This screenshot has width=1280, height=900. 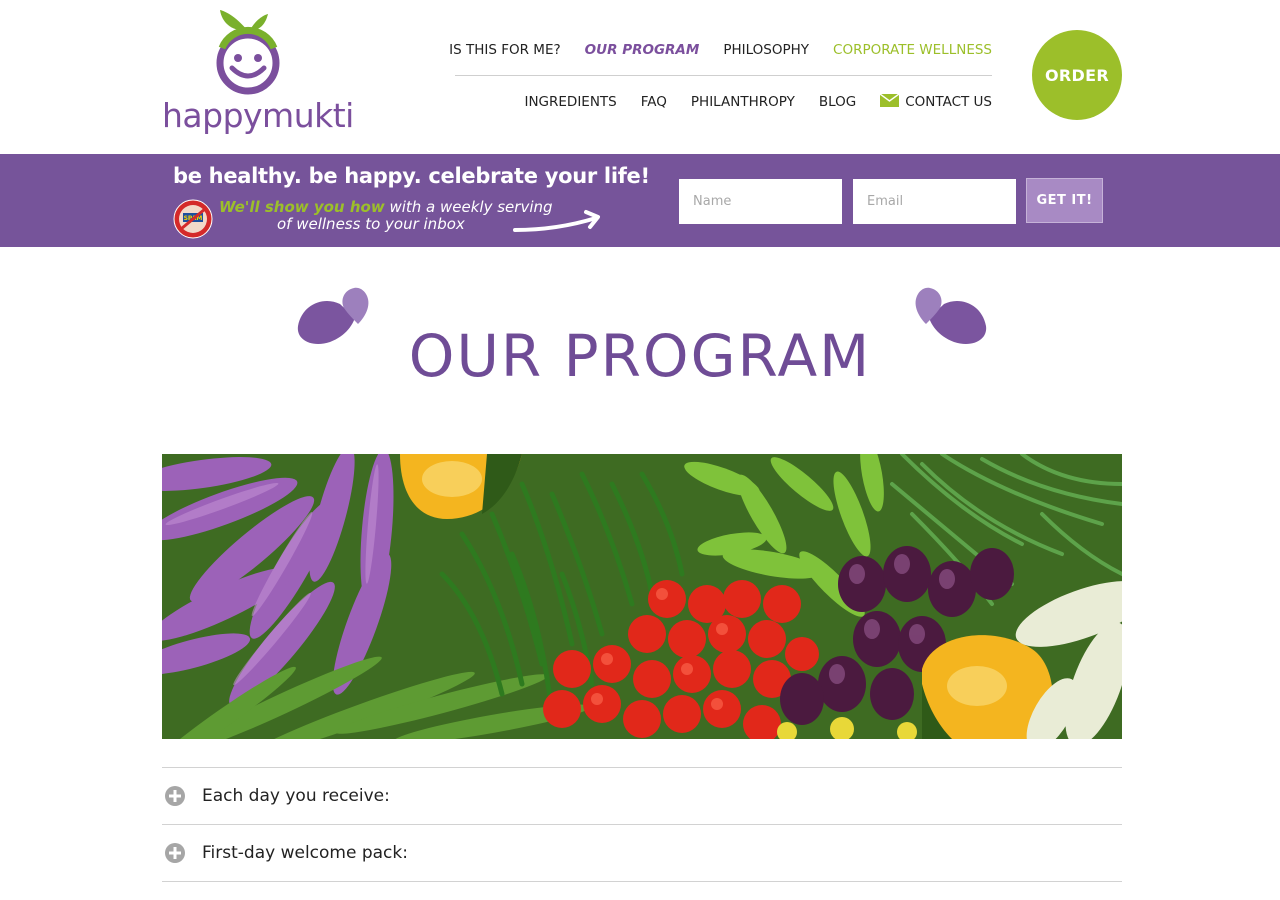 What do you see at coordinates (642, 50) in the screenshot?
I see `nav-item-our-program: OUR PROGRAM` at bounding box center [642, 50].